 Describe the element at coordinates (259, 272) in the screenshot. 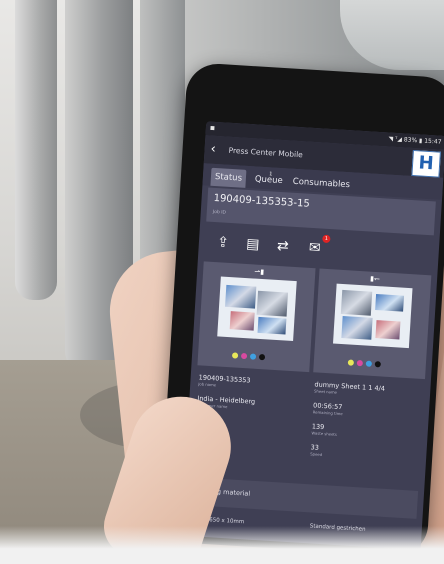

I see `sheet-side-icon: ⇀▮` at that location.